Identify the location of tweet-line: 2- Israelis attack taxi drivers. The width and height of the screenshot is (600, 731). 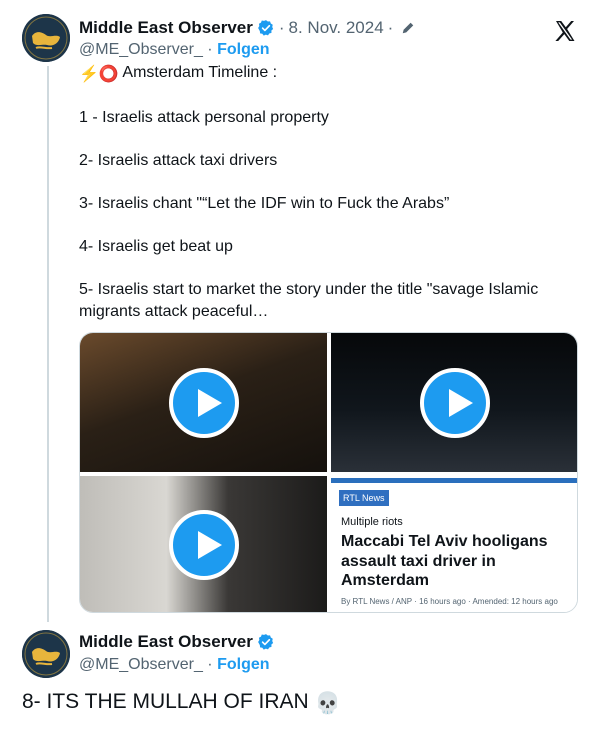
(178, 160).